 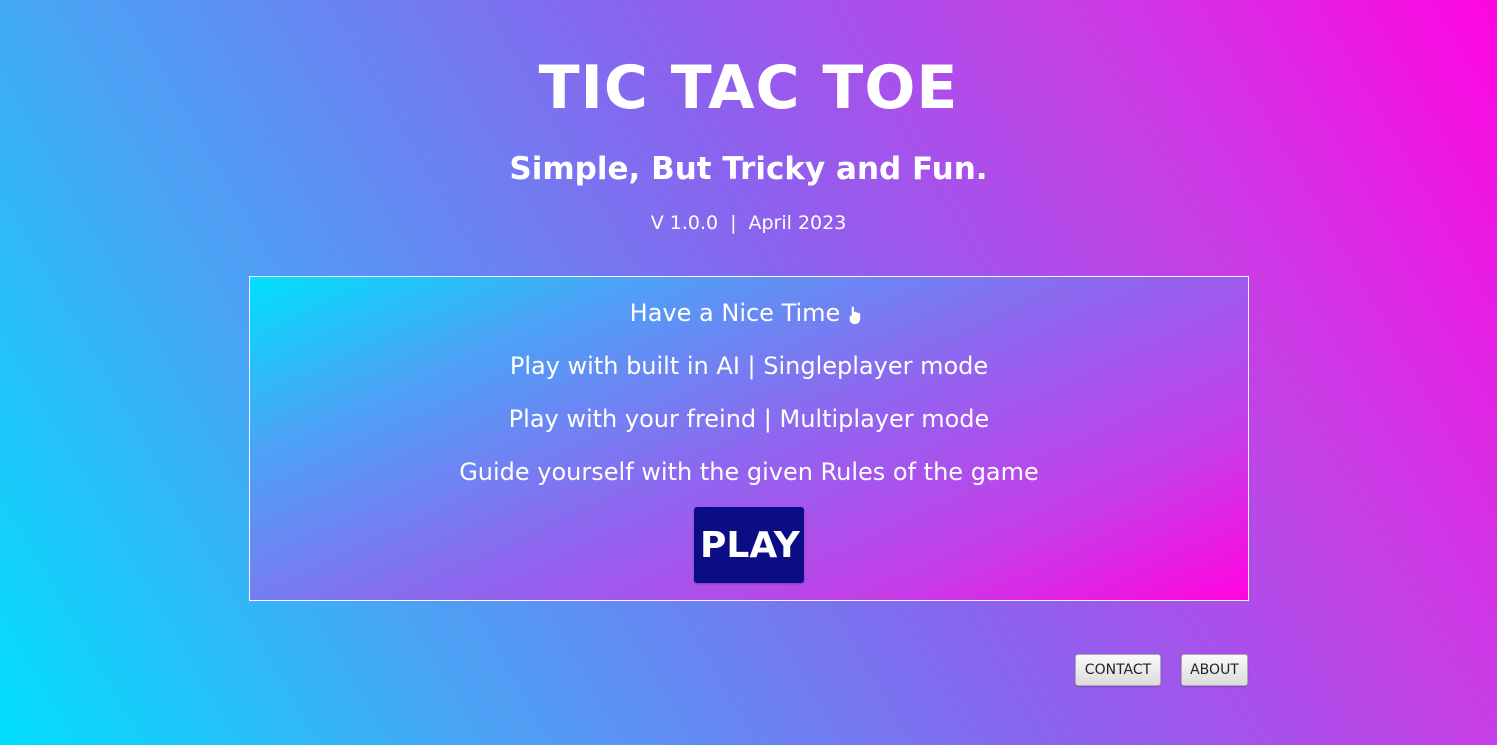 What do you see at coordinates (1118, 670) in the screenshot?
I see `contact-button: CONTACT` at bounding box center [1118, 670].